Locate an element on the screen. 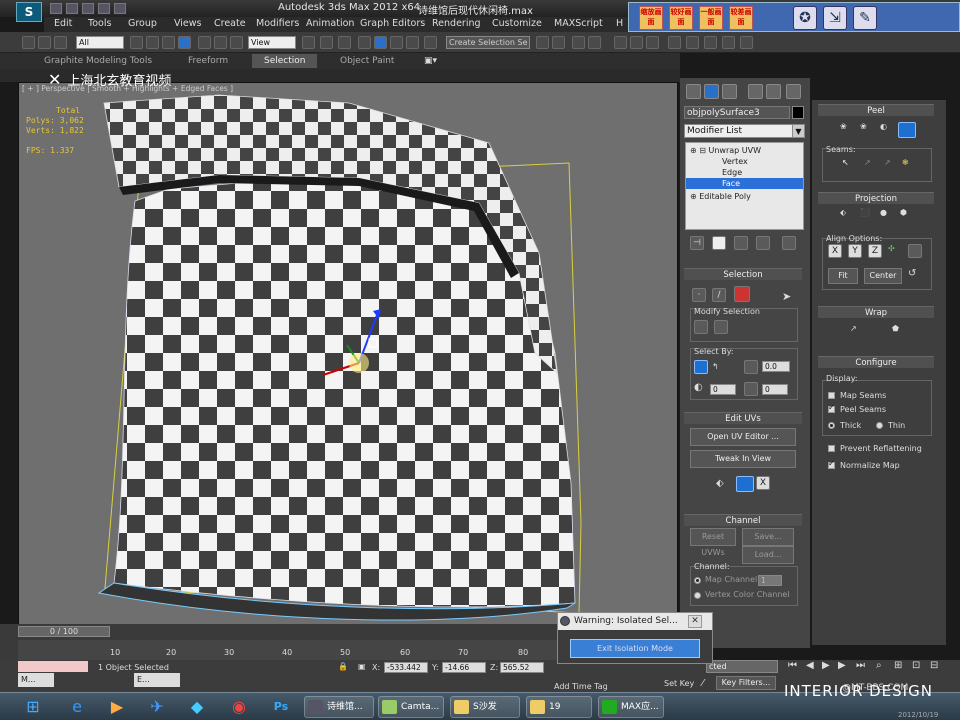 The width and height of the screenshot is (960, 720). show-end-result-icon is located at coordinates (719, 243).